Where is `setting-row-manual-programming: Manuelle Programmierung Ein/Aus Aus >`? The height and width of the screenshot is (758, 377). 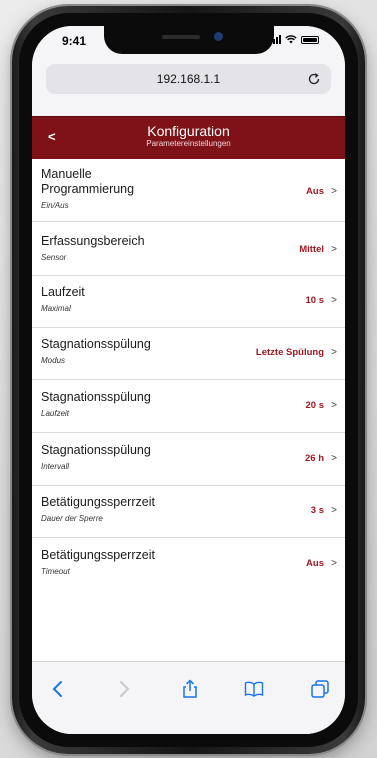
setting-row-manual-programming: Manuelle Programmierung Ein/Aus Aus > is located at coordinates (188, 190).